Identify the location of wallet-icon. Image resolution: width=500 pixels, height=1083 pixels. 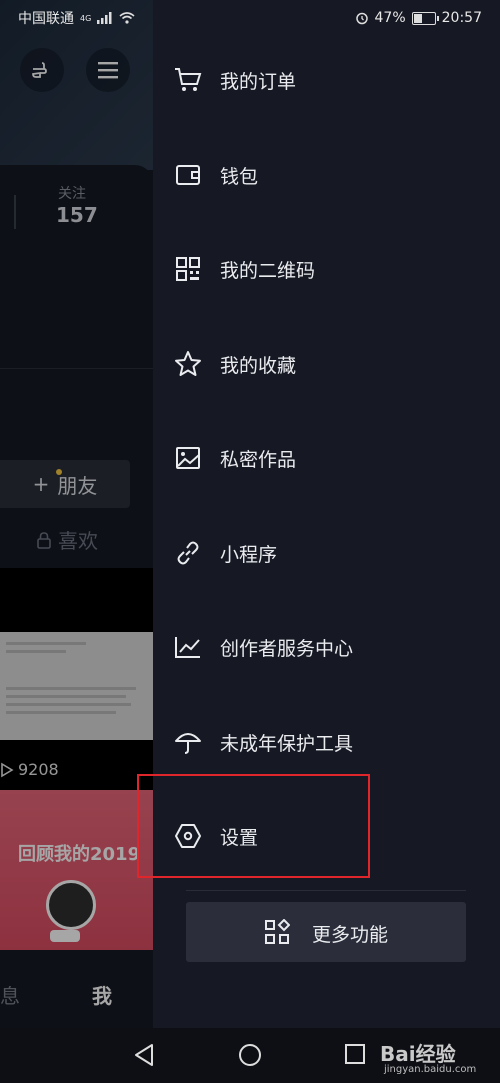
(188, 175).